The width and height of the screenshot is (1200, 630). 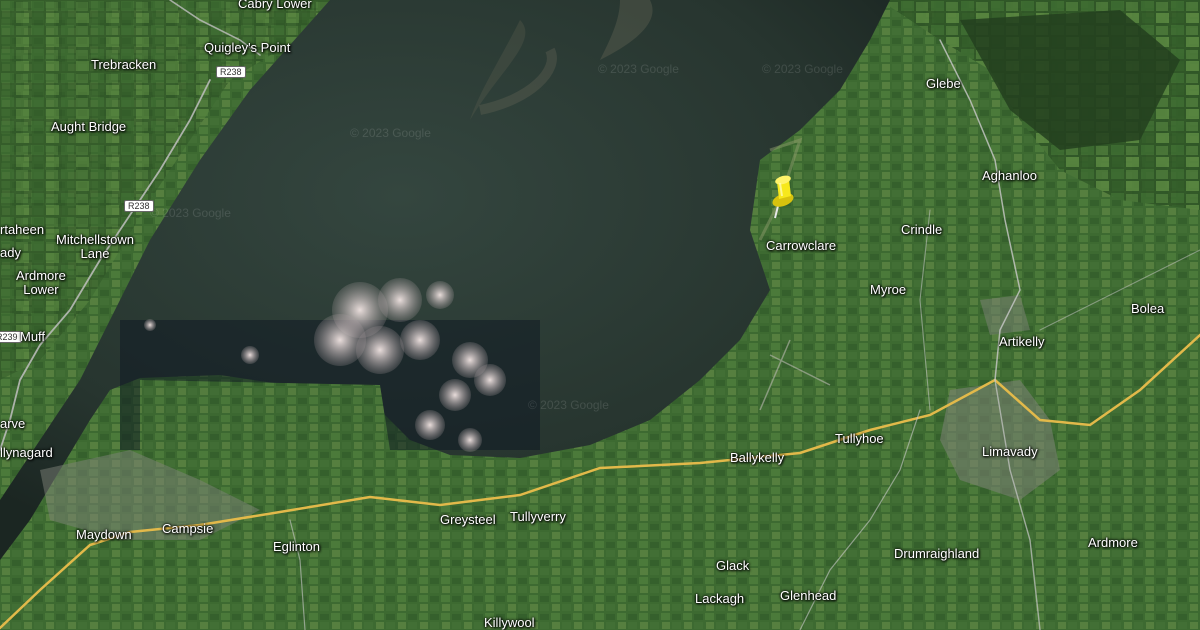 I want to click on place-label: llynagard, so click(x=26, y=453).